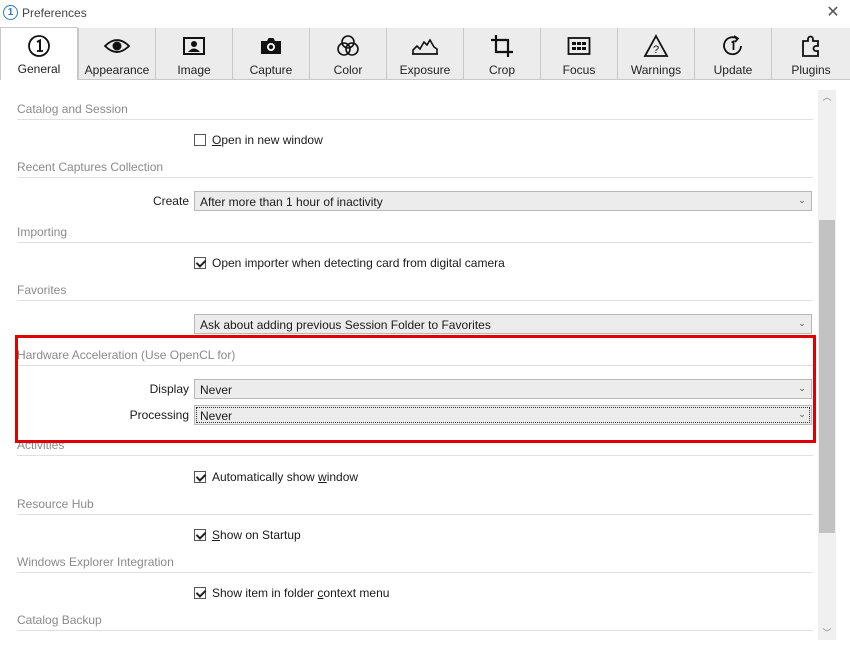 The image size is (850, 650). Describe the element at coordinates (291, 202) in the screenshot. I see `dropdown-value: After more than 1 hour of inactivity` at that location.